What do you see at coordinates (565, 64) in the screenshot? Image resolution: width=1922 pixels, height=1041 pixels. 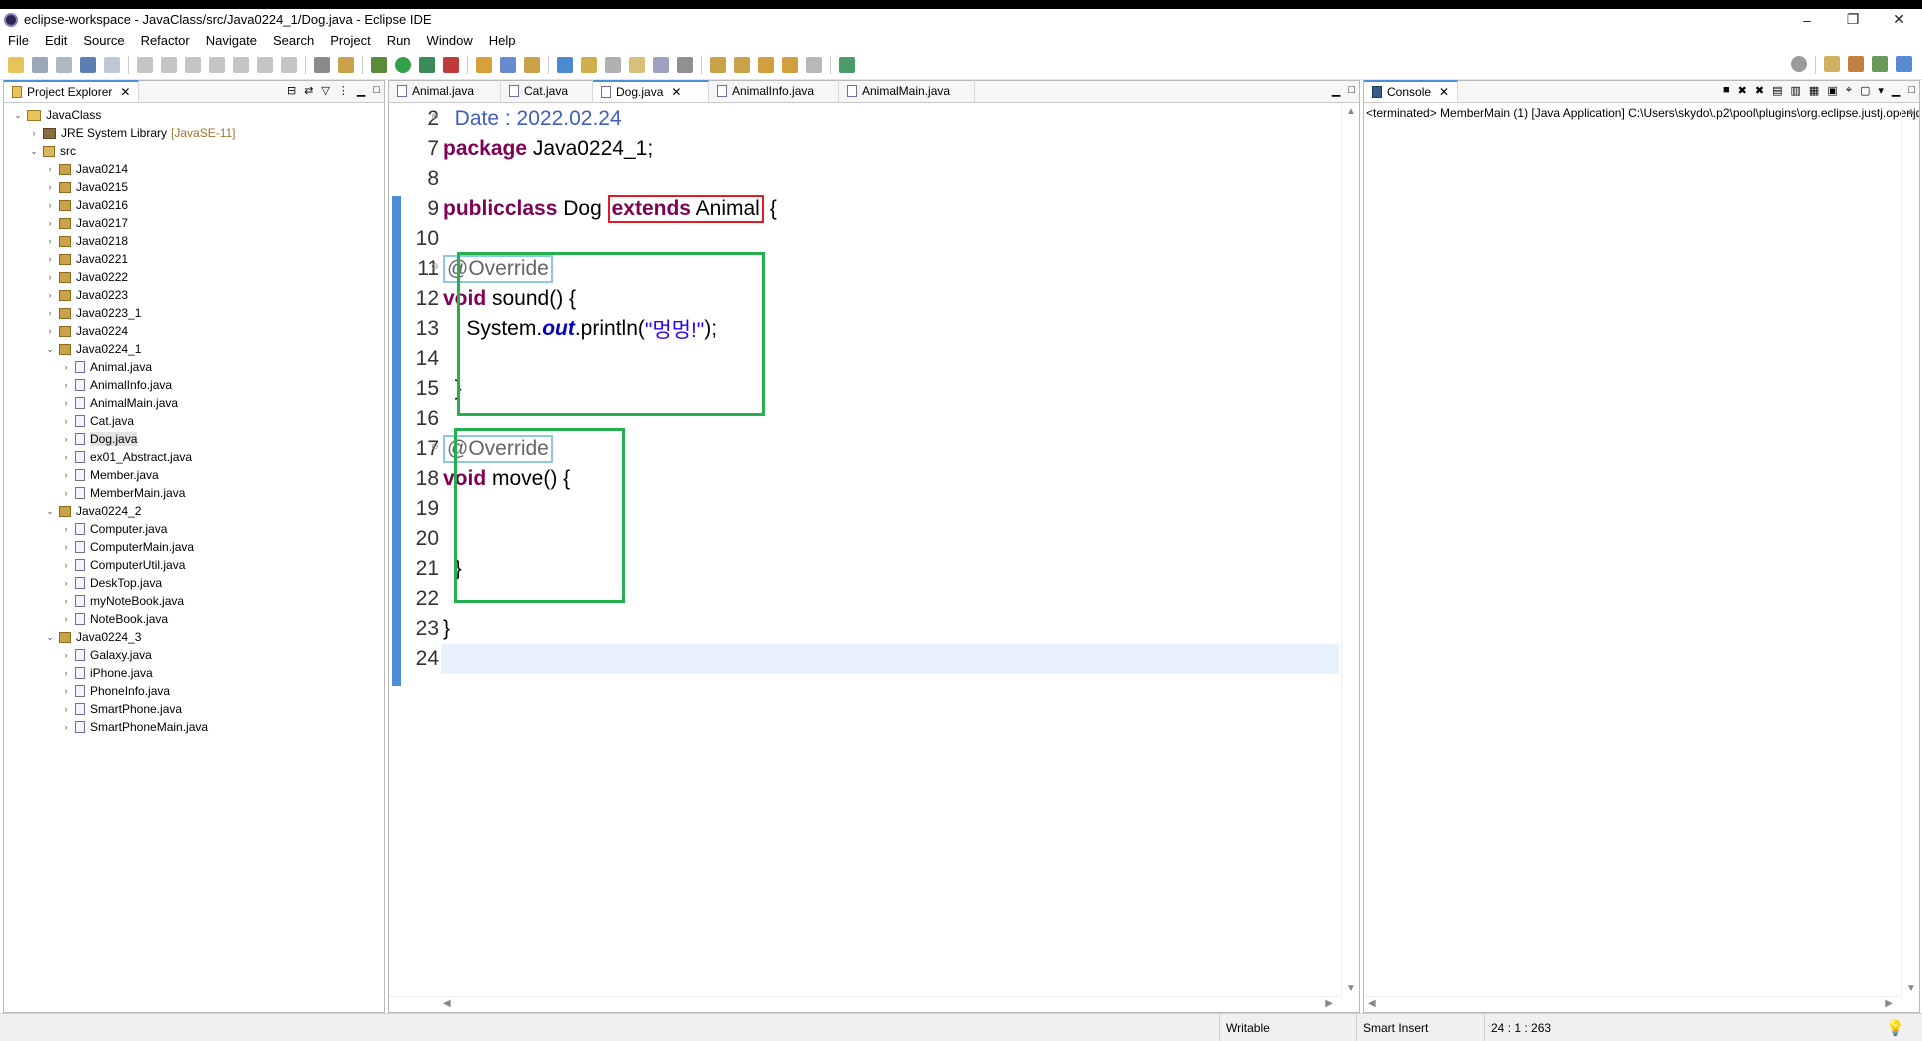 I see `open-type-icon` at bounding box center [565, 64].